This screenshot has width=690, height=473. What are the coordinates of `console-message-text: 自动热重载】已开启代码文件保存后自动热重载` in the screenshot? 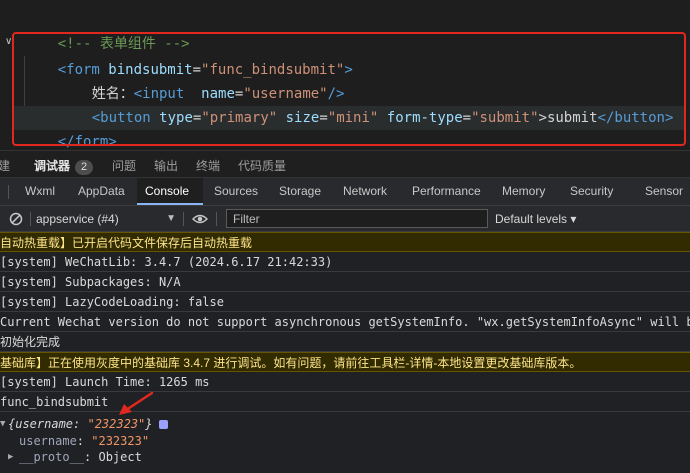 It's located at (126, 243).